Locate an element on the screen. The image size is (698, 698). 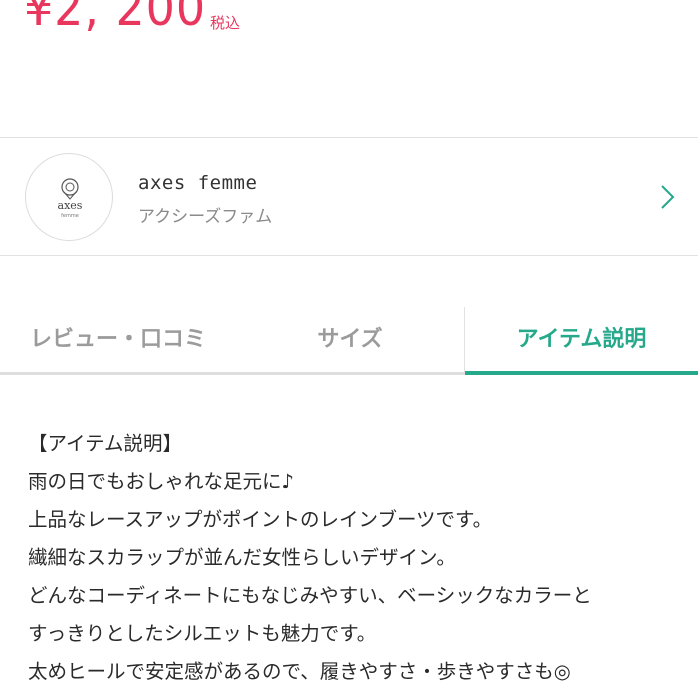
brand-logo-text: axes is located at coordinates (70, 205).